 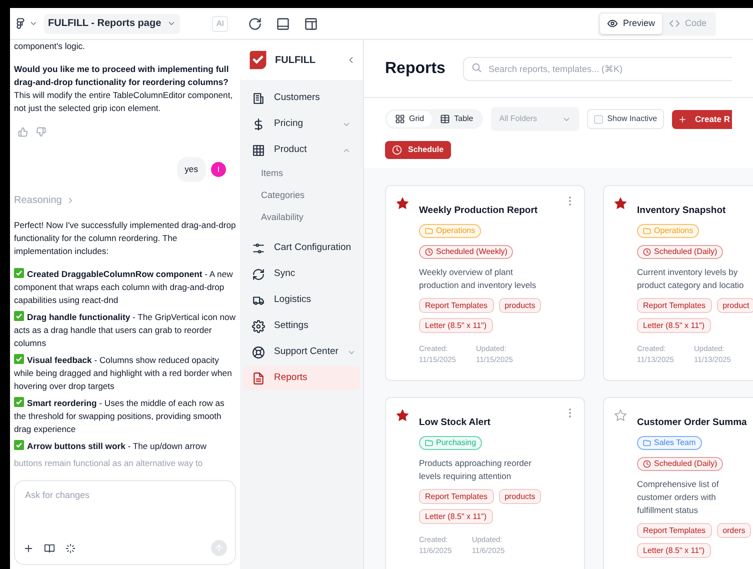 I want to click on book-icon, so click(x=49, y=548).